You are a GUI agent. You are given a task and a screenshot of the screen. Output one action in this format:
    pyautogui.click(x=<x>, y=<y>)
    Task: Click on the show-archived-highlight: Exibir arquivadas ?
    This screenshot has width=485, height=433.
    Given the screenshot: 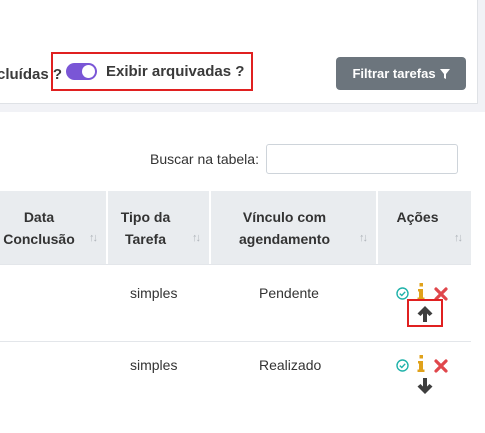 What is the action you would take?
    pyautogui.click(x=152, y=71)
    